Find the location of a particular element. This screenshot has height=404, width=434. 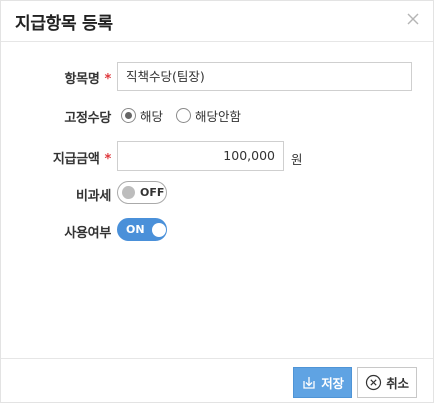

save-button: 저장 is located at coordinates (322, 382).